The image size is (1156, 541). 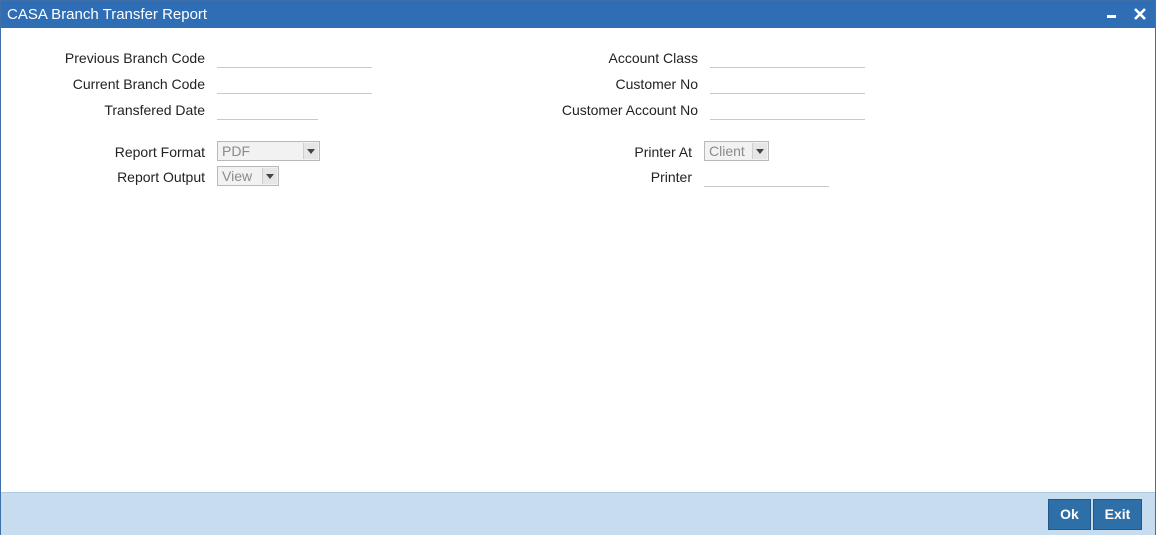 What do you see at coordinates (766, 177) in the screenshot?
I see `printer-input` at bounding box center [766, 177].